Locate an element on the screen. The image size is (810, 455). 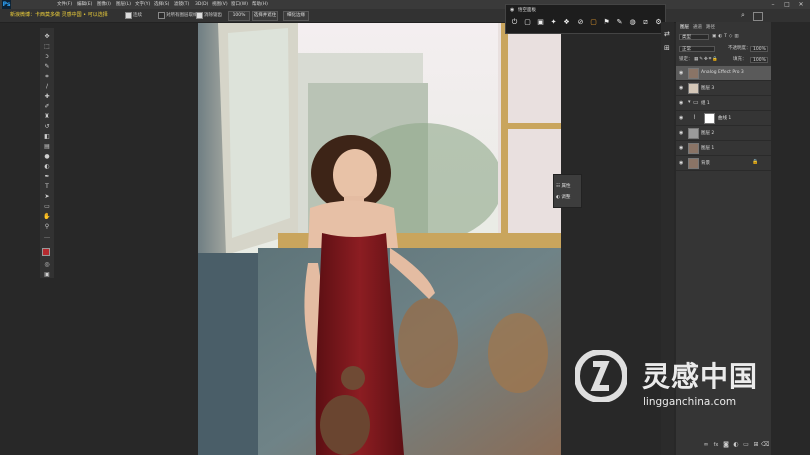
mask-icon: ◙ is located at coordinates (726, 445).